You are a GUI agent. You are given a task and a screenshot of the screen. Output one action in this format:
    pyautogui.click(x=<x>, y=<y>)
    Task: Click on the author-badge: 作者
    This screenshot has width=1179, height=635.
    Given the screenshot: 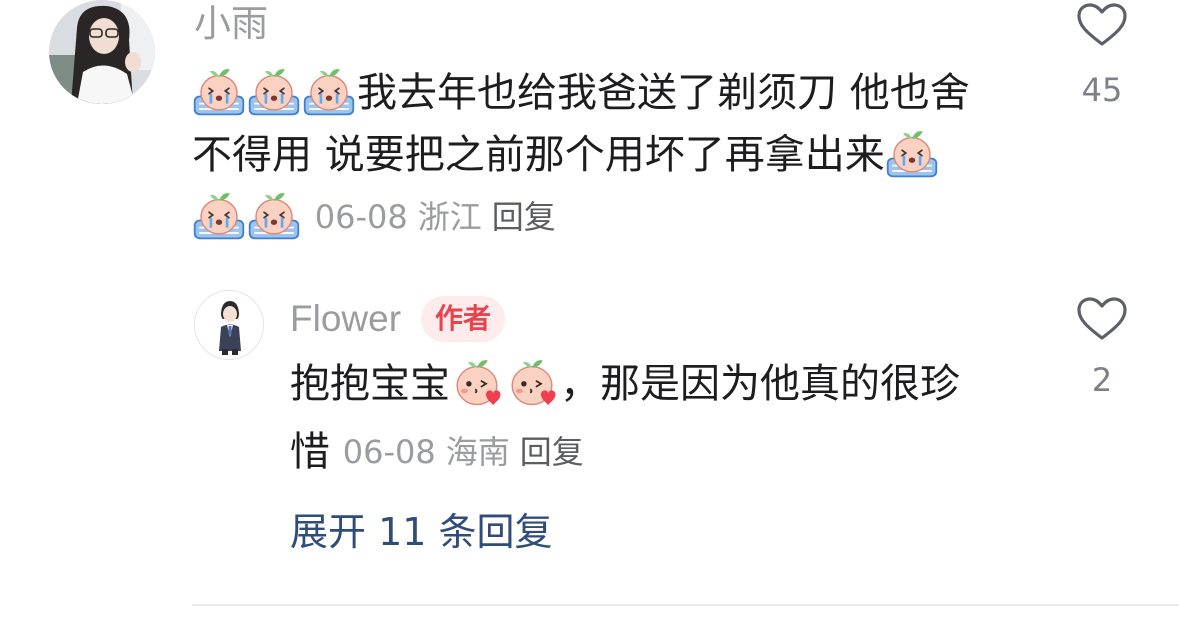 What is the action you would take?
    pyautogui.click(x=463, y=319)
    